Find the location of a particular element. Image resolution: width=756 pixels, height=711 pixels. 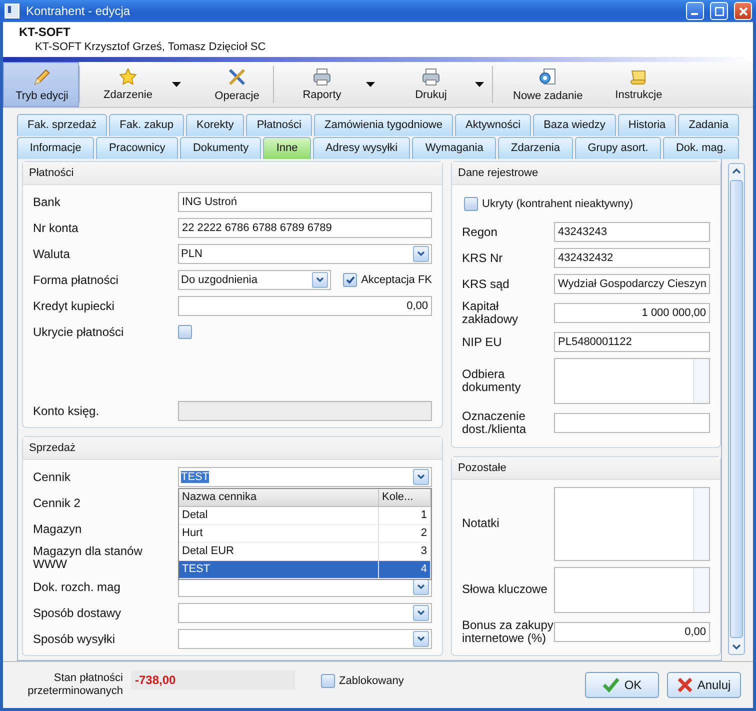

tools-icon is located at coordinates (237, 77).